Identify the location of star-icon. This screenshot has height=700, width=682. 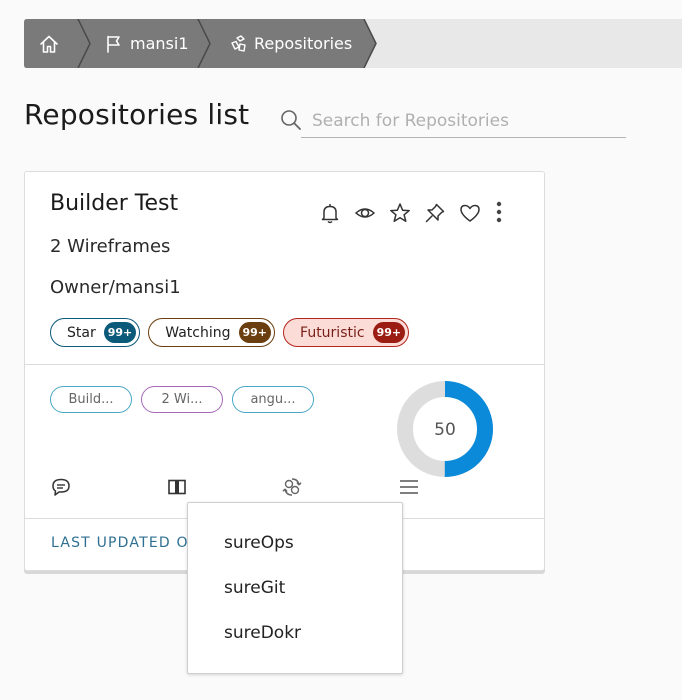
(400, 213).